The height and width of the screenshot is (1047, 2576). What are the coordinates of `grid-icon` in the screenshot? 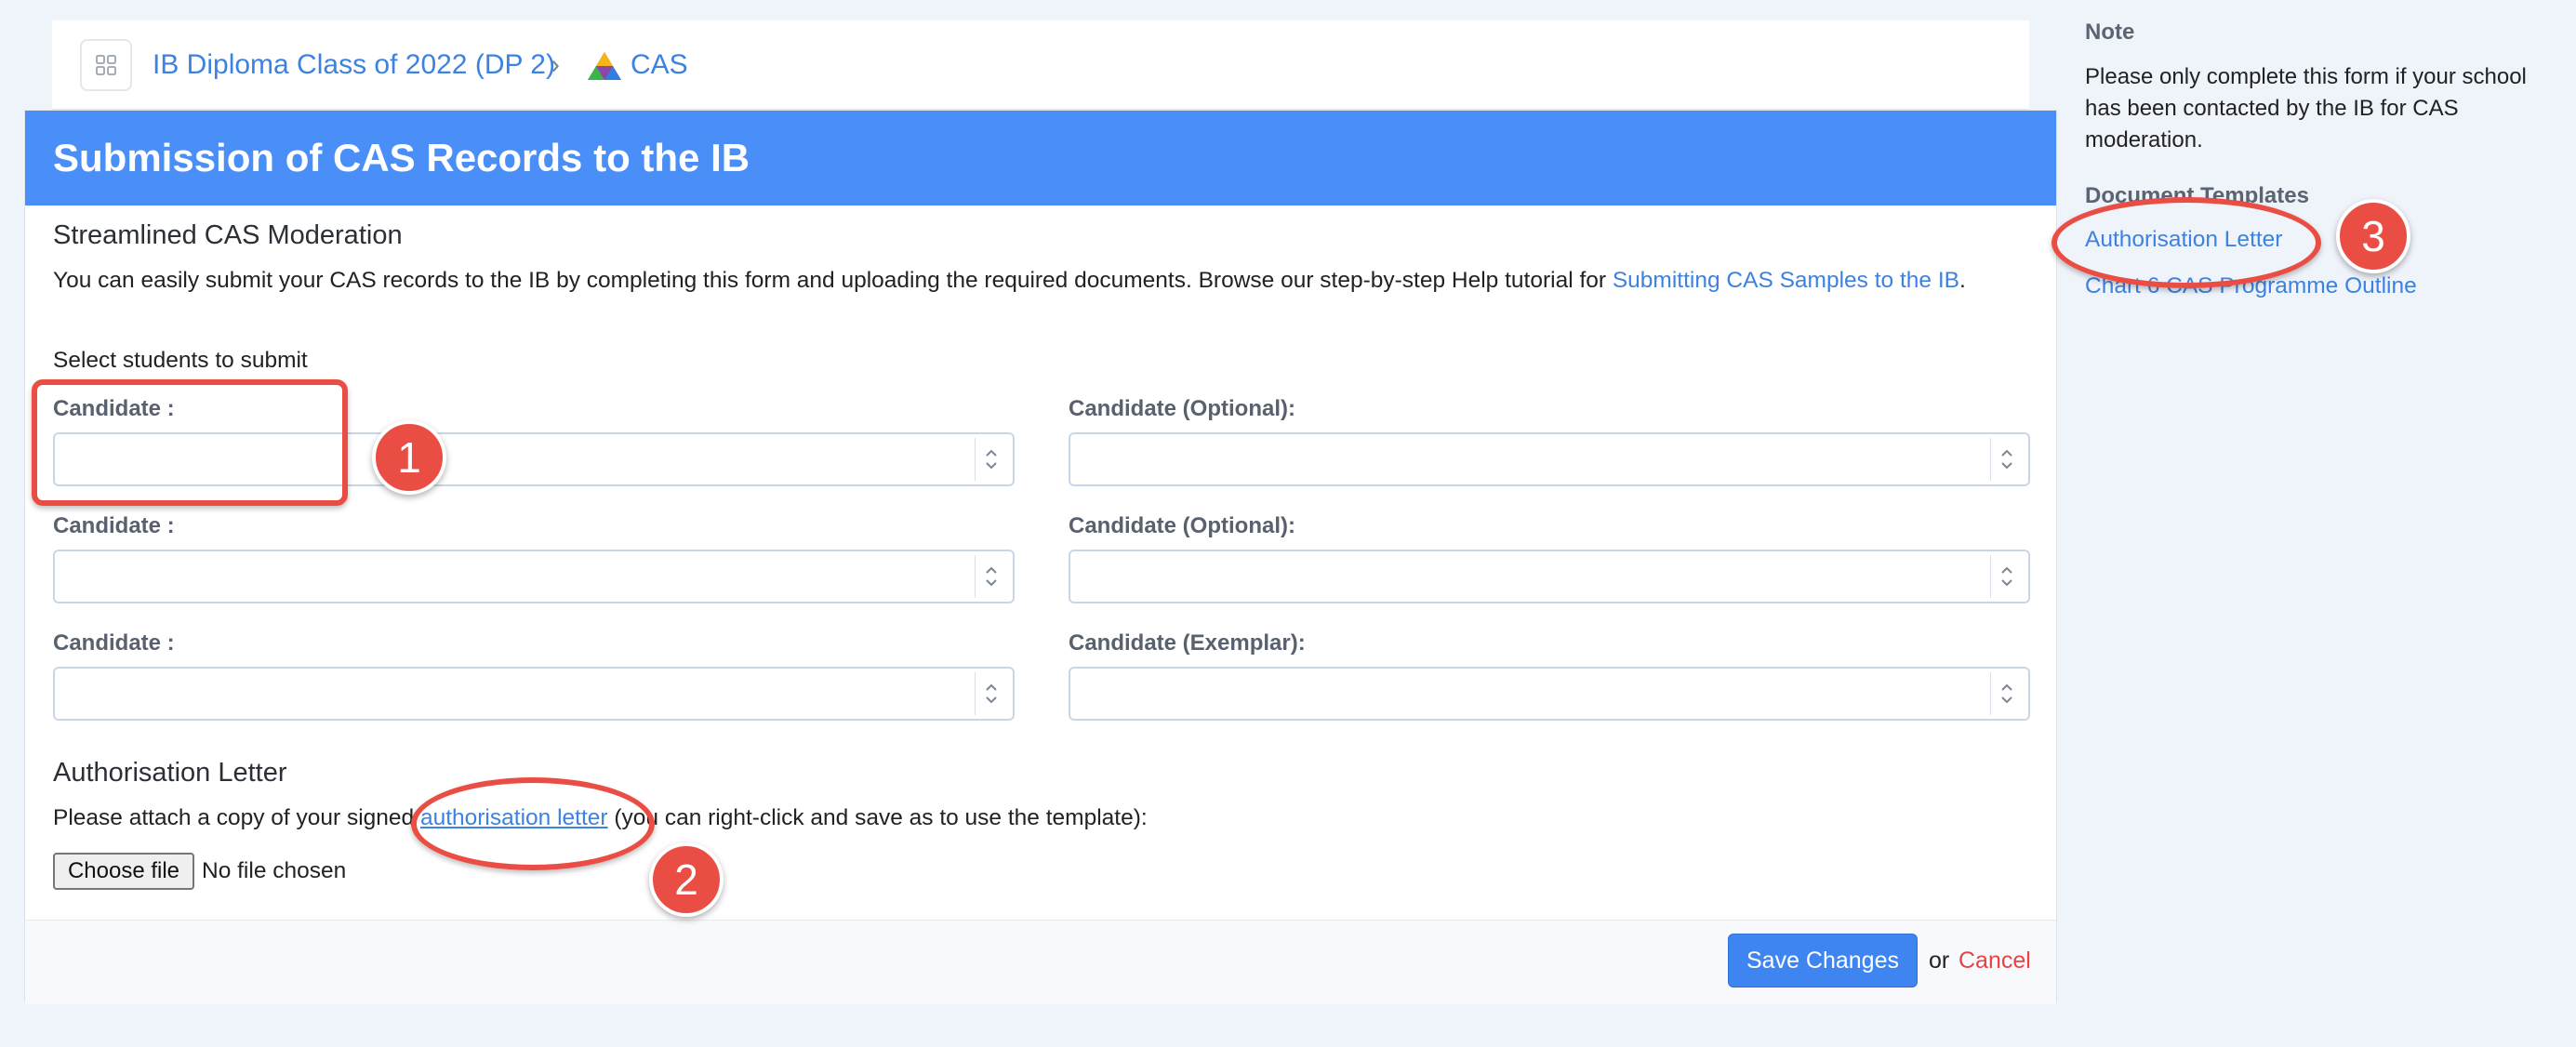 It's located at (106, 65).